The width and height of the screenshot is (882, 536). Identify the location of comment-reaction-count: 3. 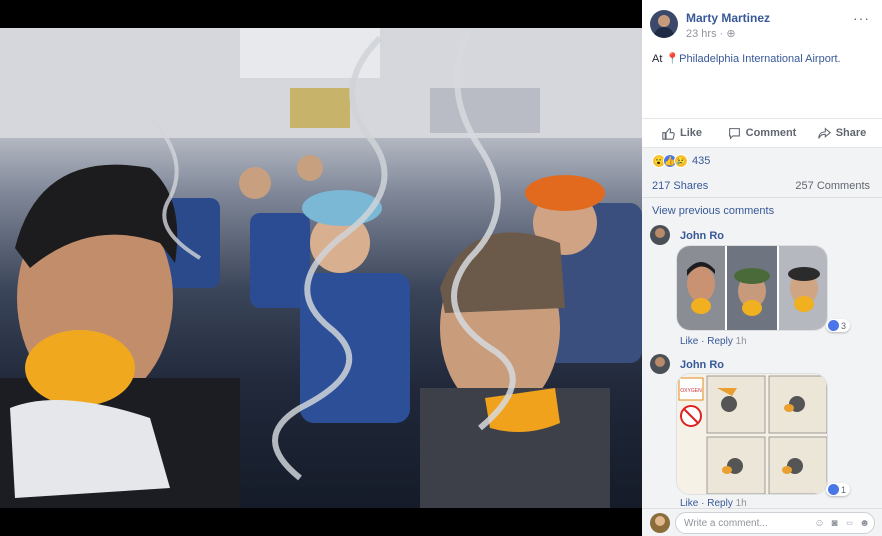
(844, 325).